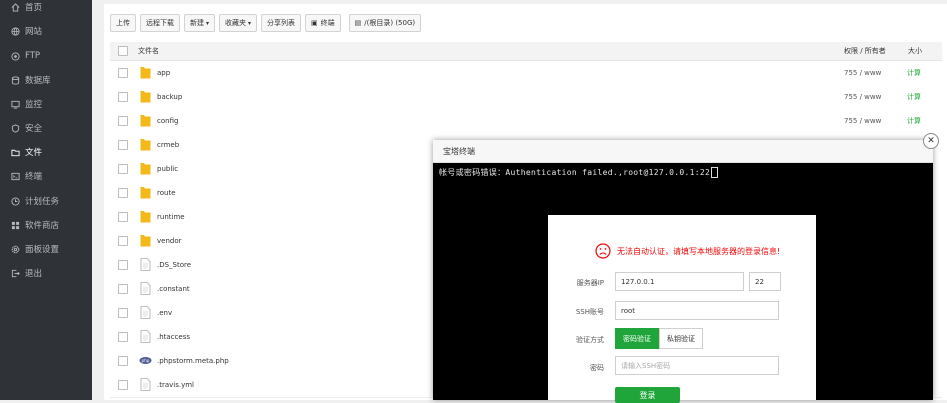  I want to click on sidebar: 首页 网站 FTP 数据库 监控 安全 文件 终端 计划任务 软件商店 面板设置, so click(46, 200).